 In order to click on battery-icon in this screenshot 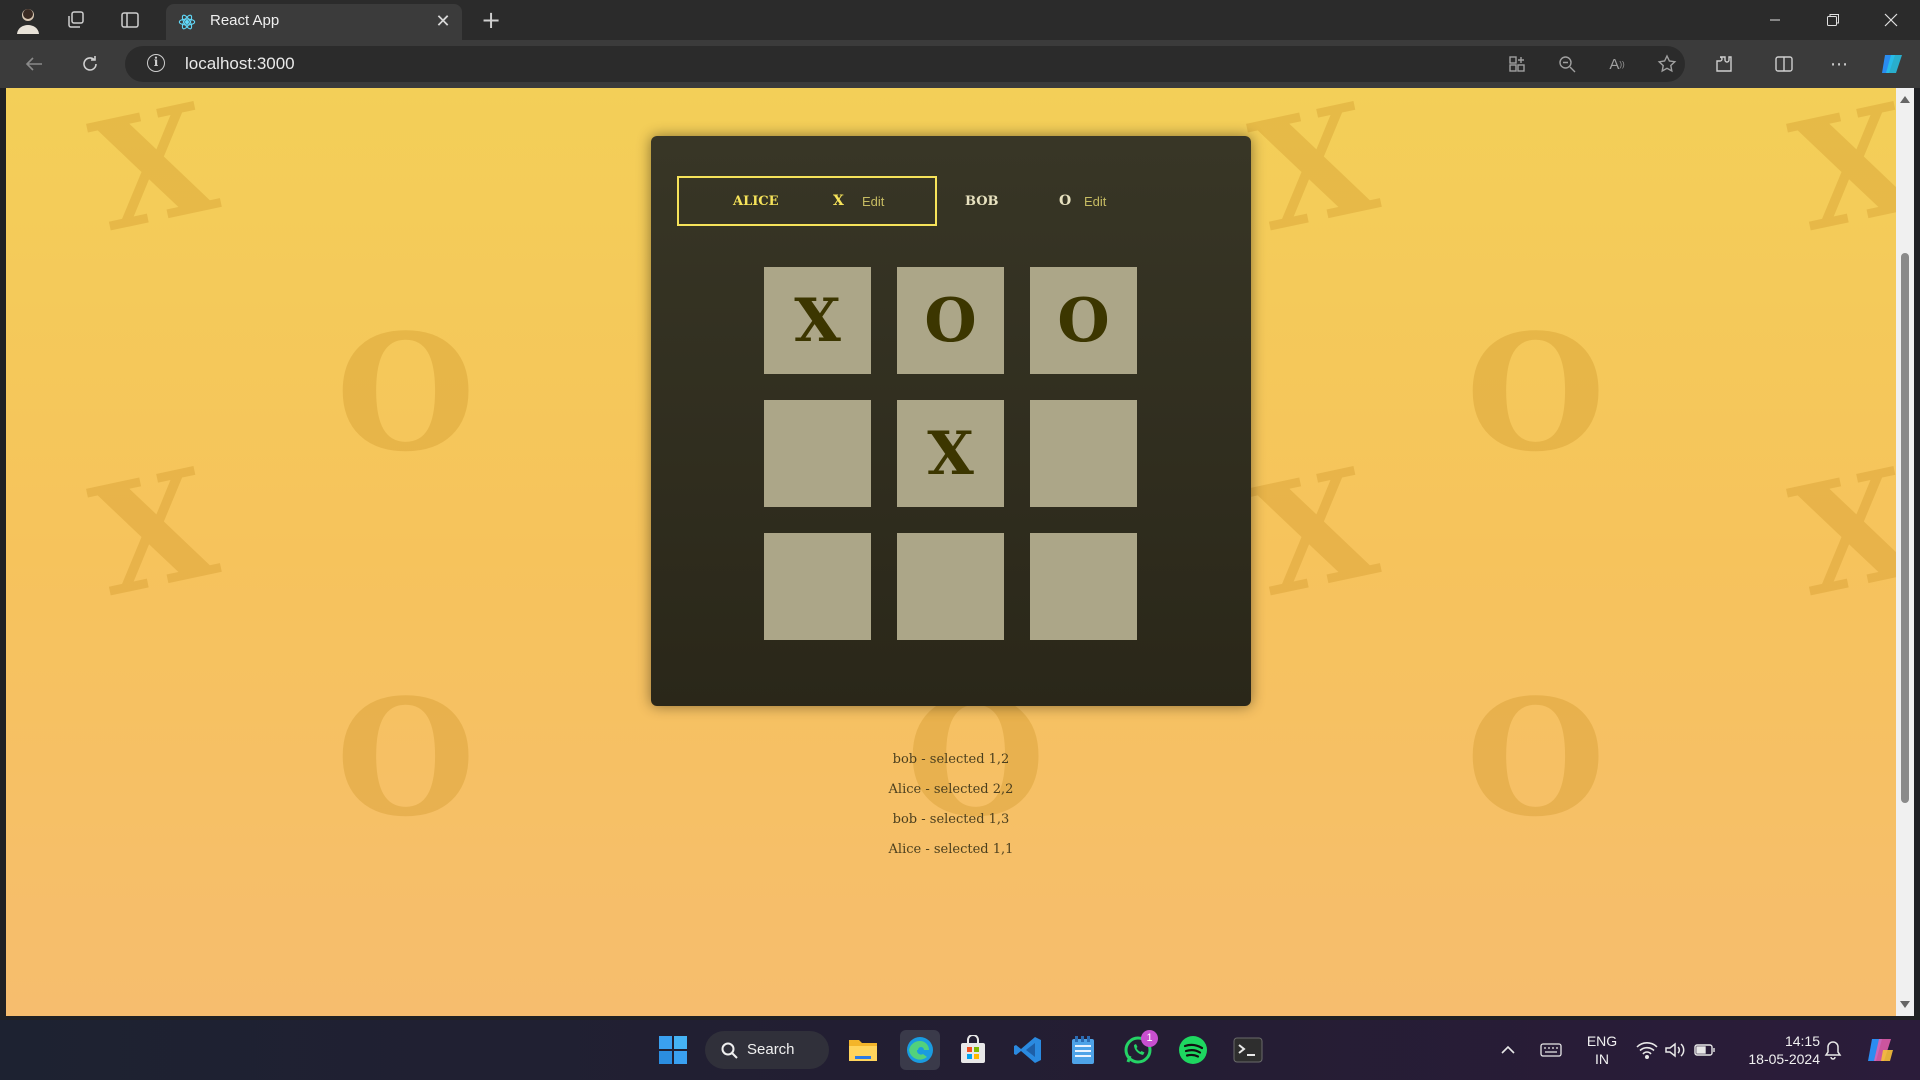, I will do `click(1705, 1050)`.